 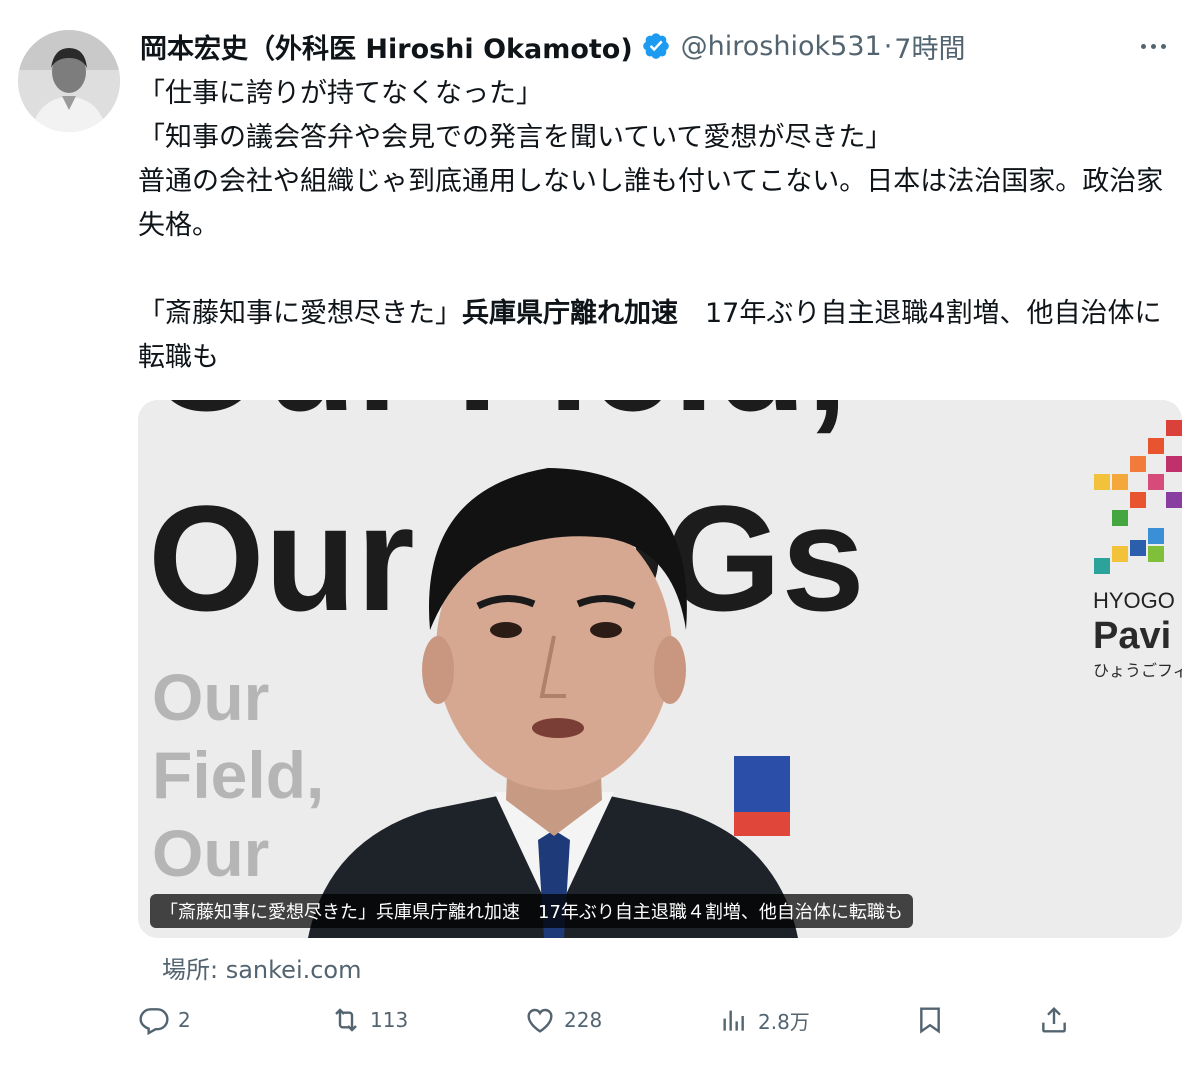 I want to click on bookmark-button, so click(x=934, y=1020).